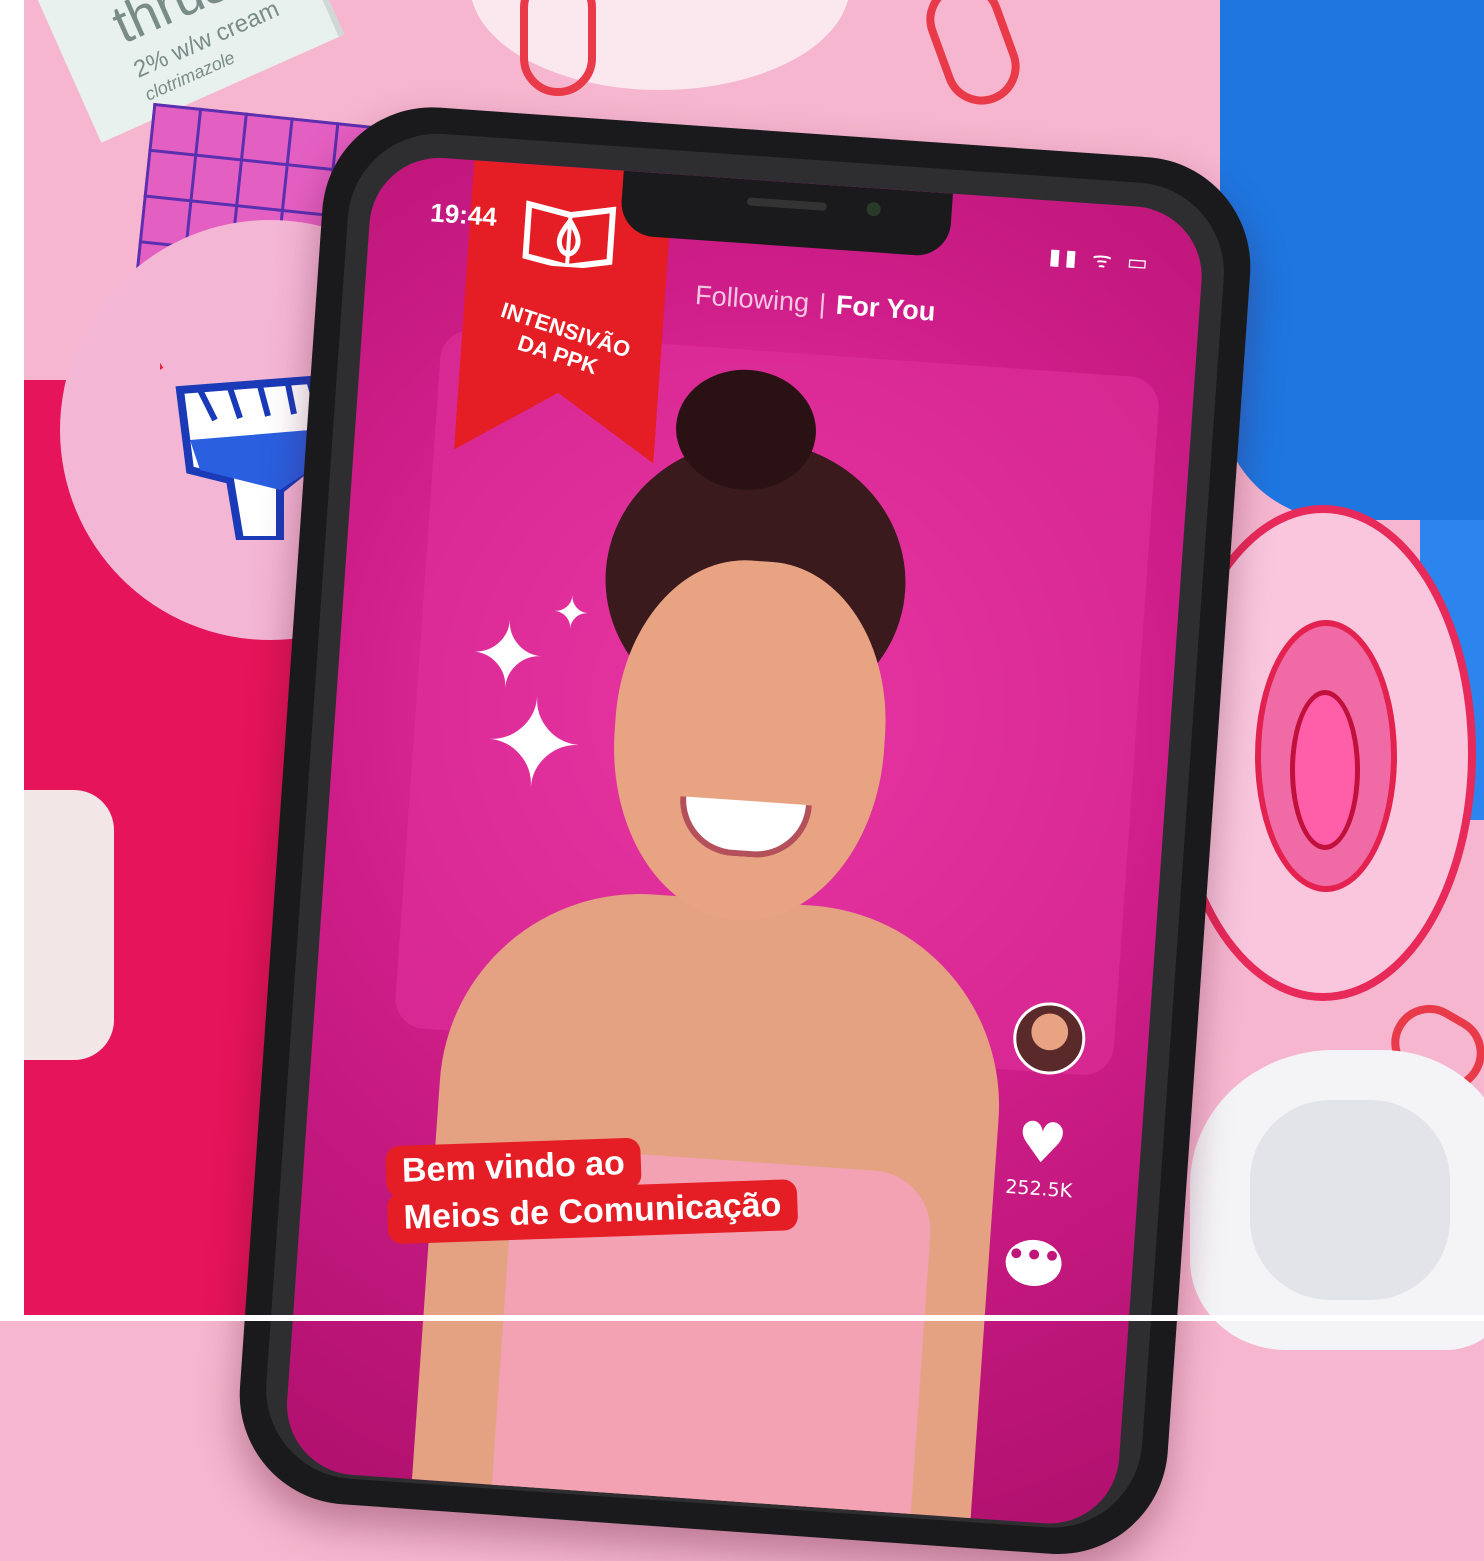  Describe the element at coordinates (752, 299) in the screenshot. I see `tab-following: Following` at that location.